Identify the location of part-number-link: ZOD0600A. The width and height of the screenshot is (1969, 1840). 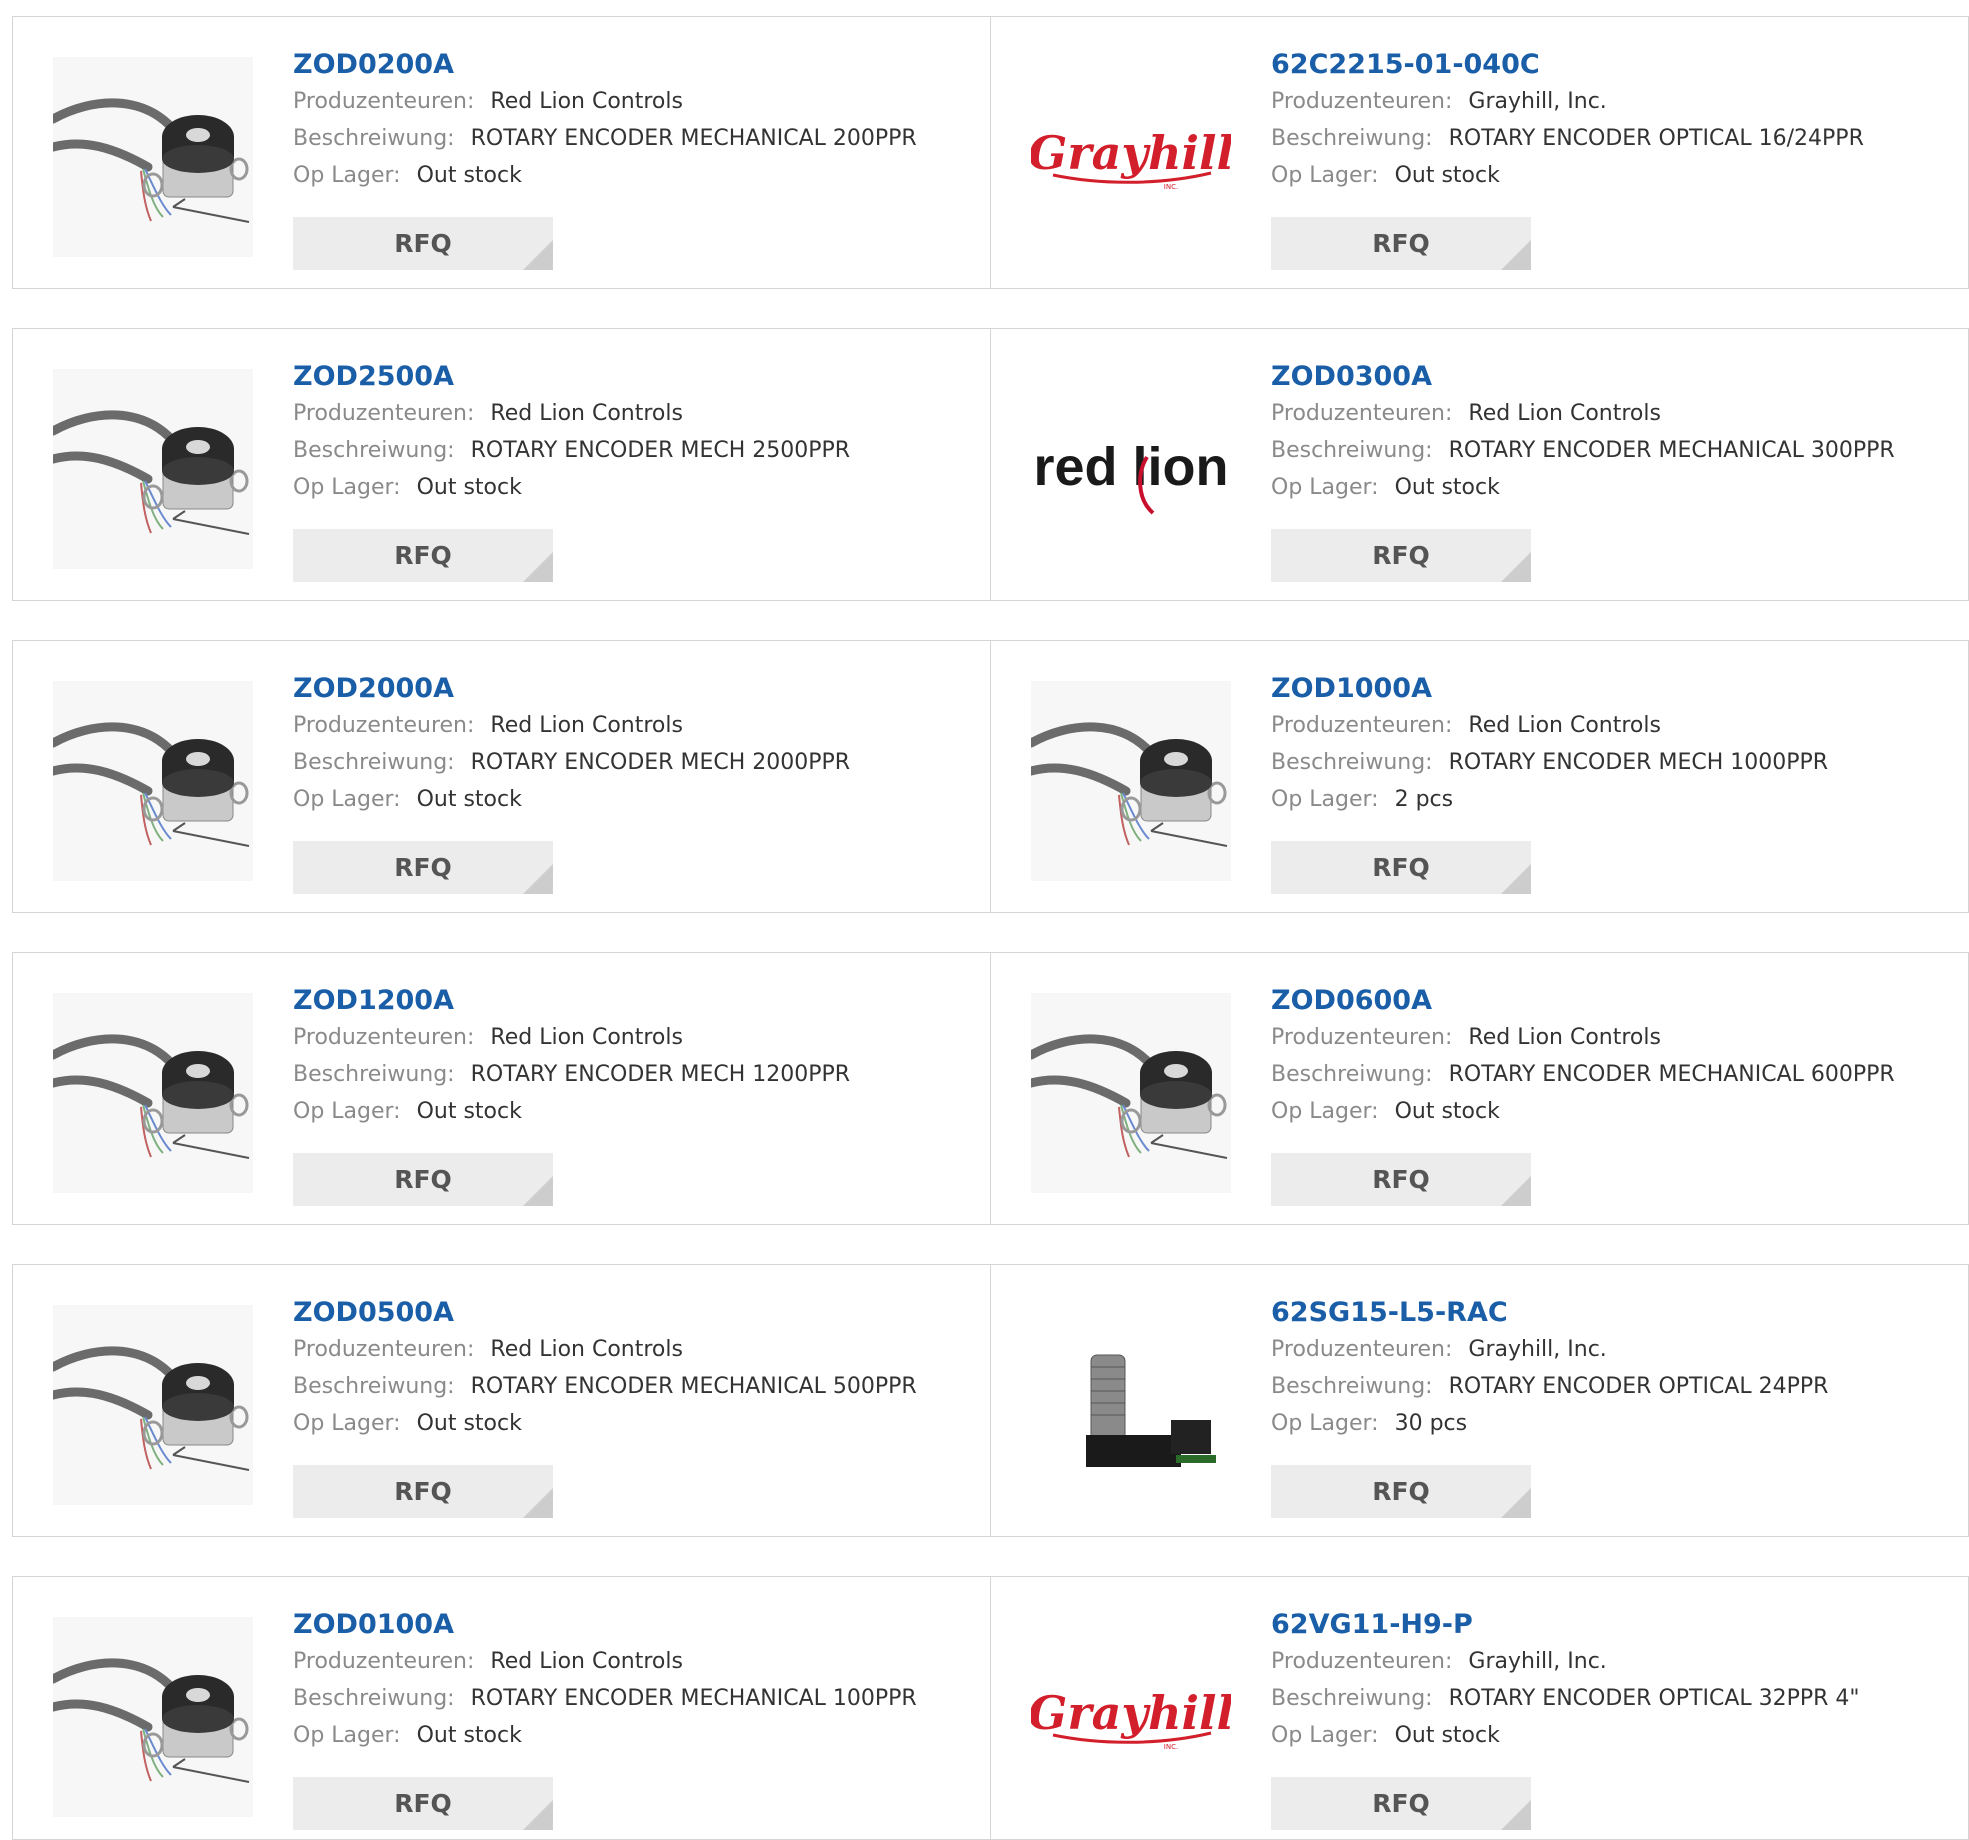
(1615, 1001).